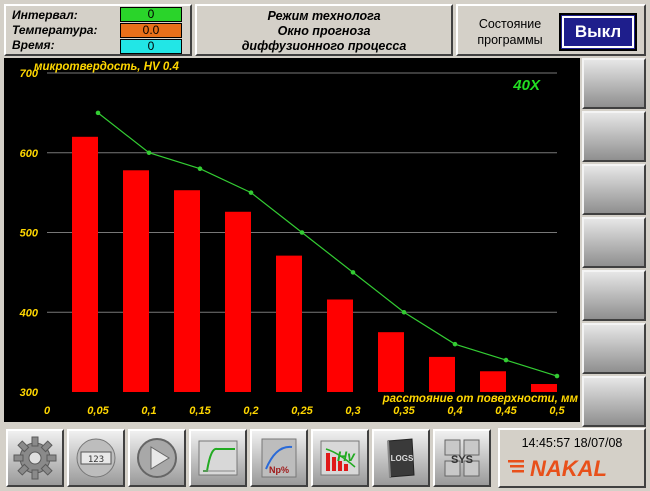  What do you see at coordinates (510, 40) in the screenshot?
I see `program-state-label-line2: программы` at bounding box center [510, 40].